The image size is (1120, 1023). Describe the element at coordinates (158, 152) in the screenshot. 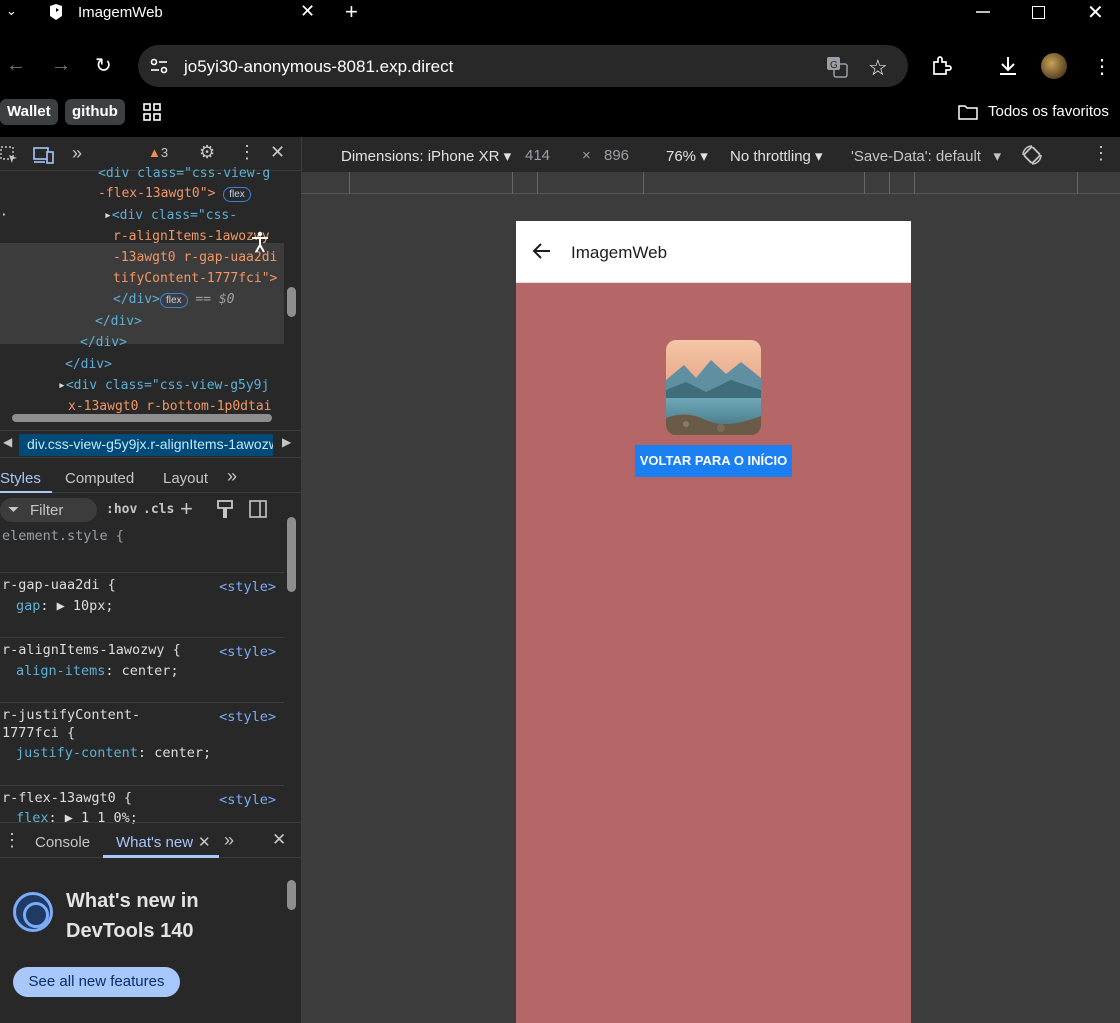

I see `issues-badge: ▲3` at that location.